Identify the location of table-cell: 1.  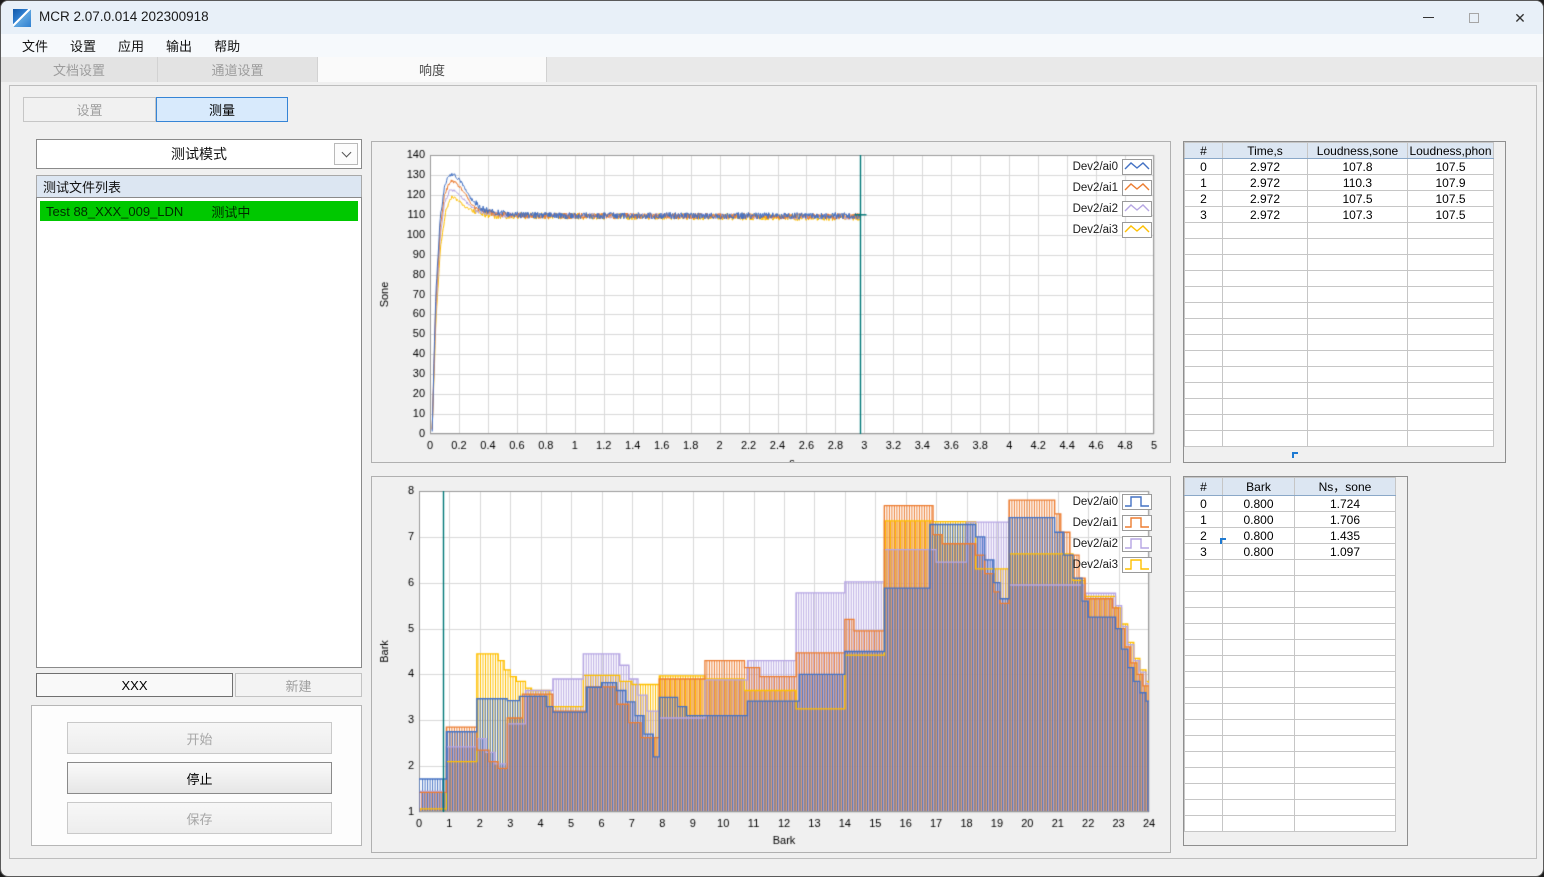
(1203, 519).